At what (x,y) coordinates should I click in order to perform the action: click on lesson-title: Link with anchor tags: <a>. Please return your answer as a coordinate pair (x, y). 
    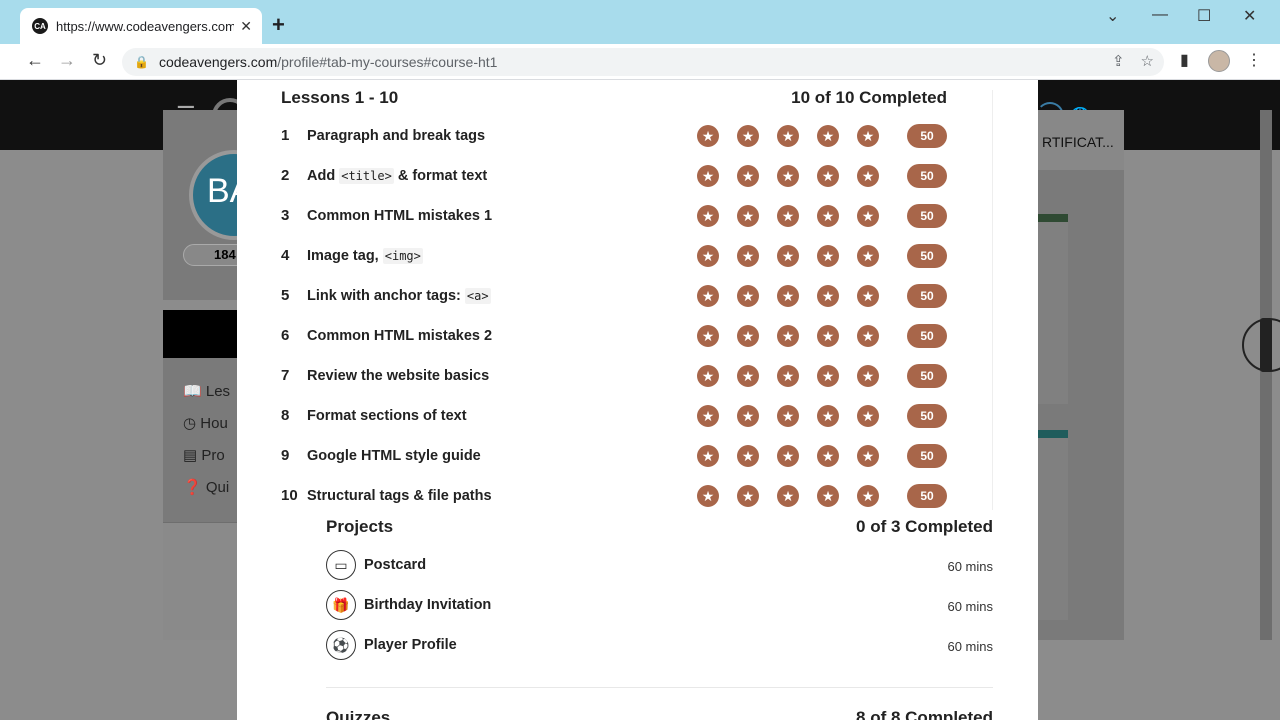
    Looking at the image, I should click on (399, 296).